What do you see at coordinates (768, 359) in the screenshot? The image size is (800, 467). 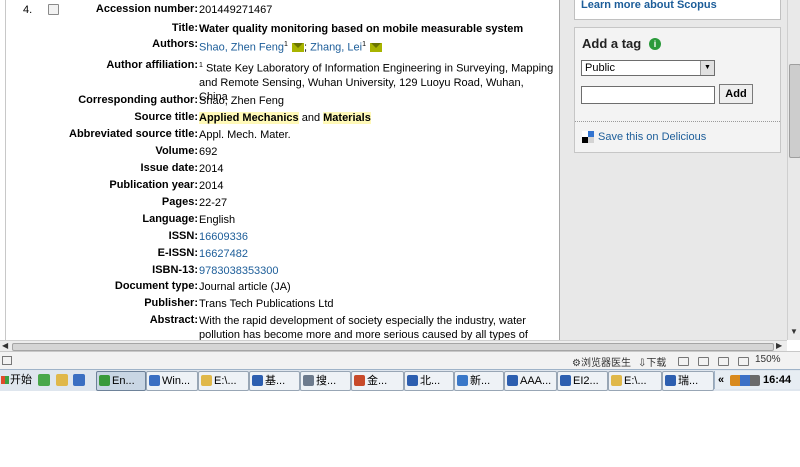 I see `zoom-level: 150%` at bounding box center [768, 359].